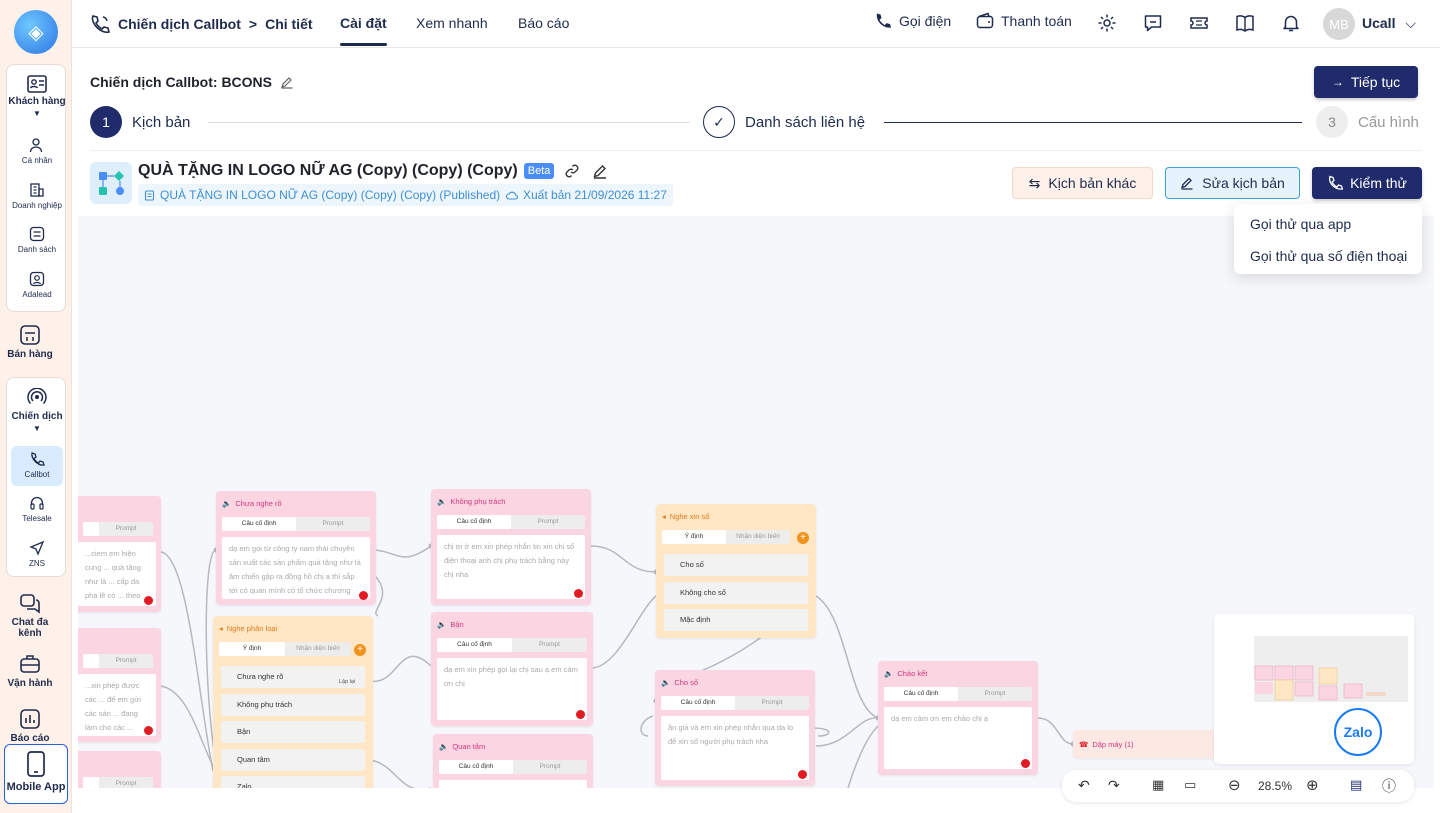  I want to click on minimap-toggle-icon: ▤, so click(1356, 785).